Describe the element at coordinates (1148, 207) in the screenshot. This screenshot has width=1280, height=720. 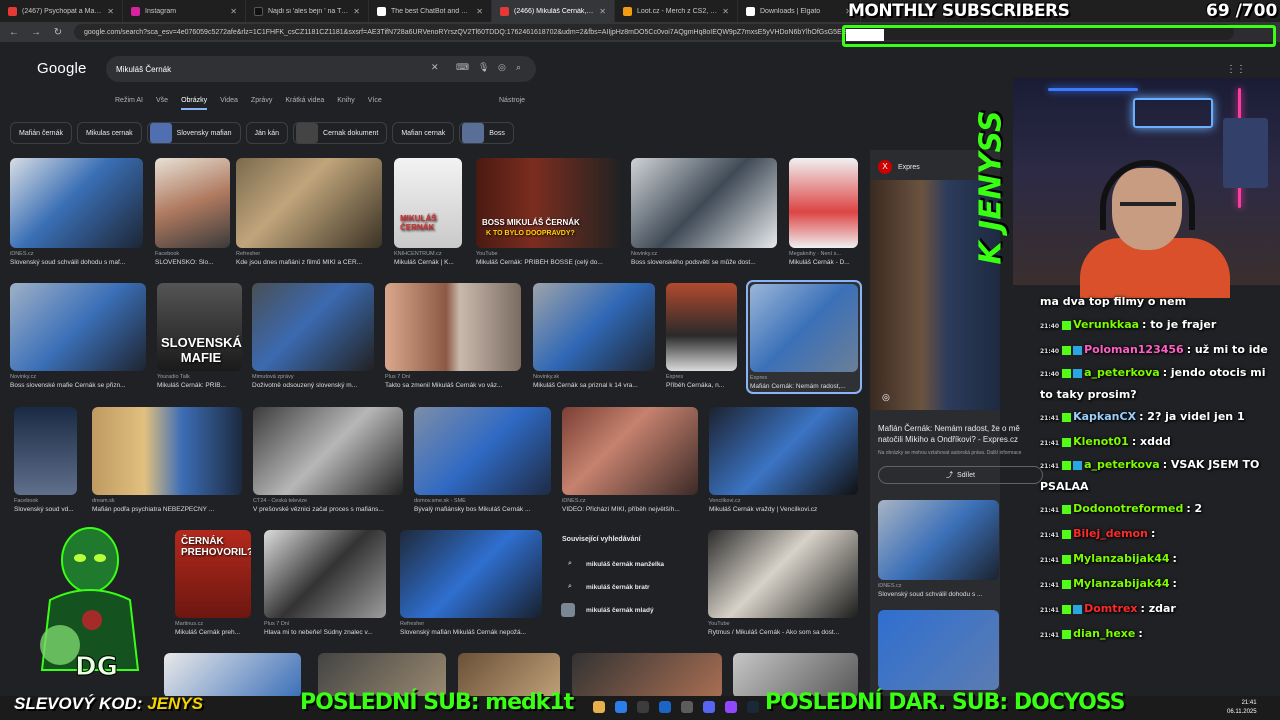
I see `glasses` at that location.